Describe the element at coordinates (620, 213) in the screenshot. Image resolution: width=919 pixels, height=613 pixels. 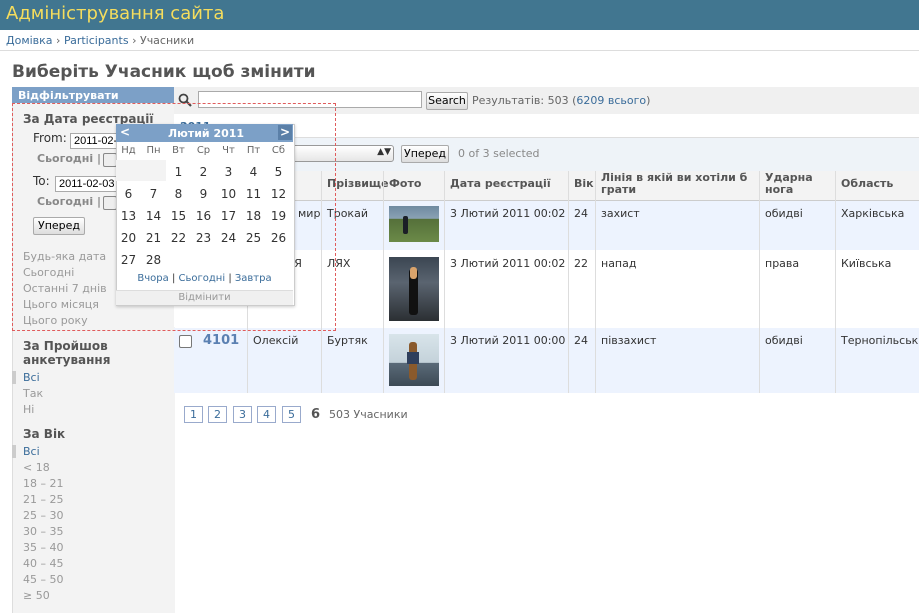
I see `cell-position: захист` at that location.